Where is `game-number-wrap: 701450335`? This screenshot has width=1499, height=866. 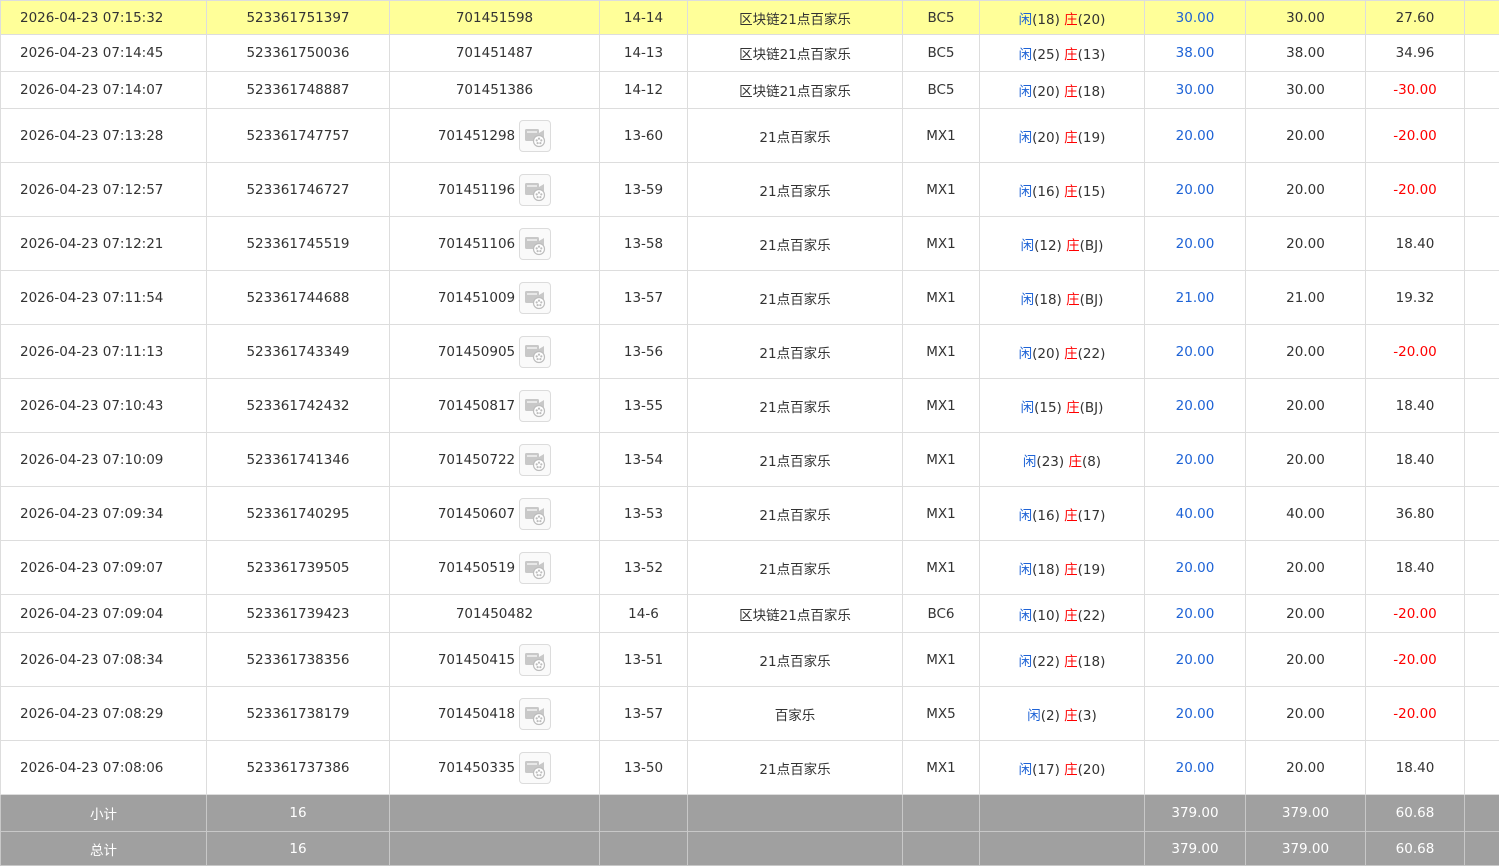 game-number-wrap: 701450335 is located at coordinates (494, 768).